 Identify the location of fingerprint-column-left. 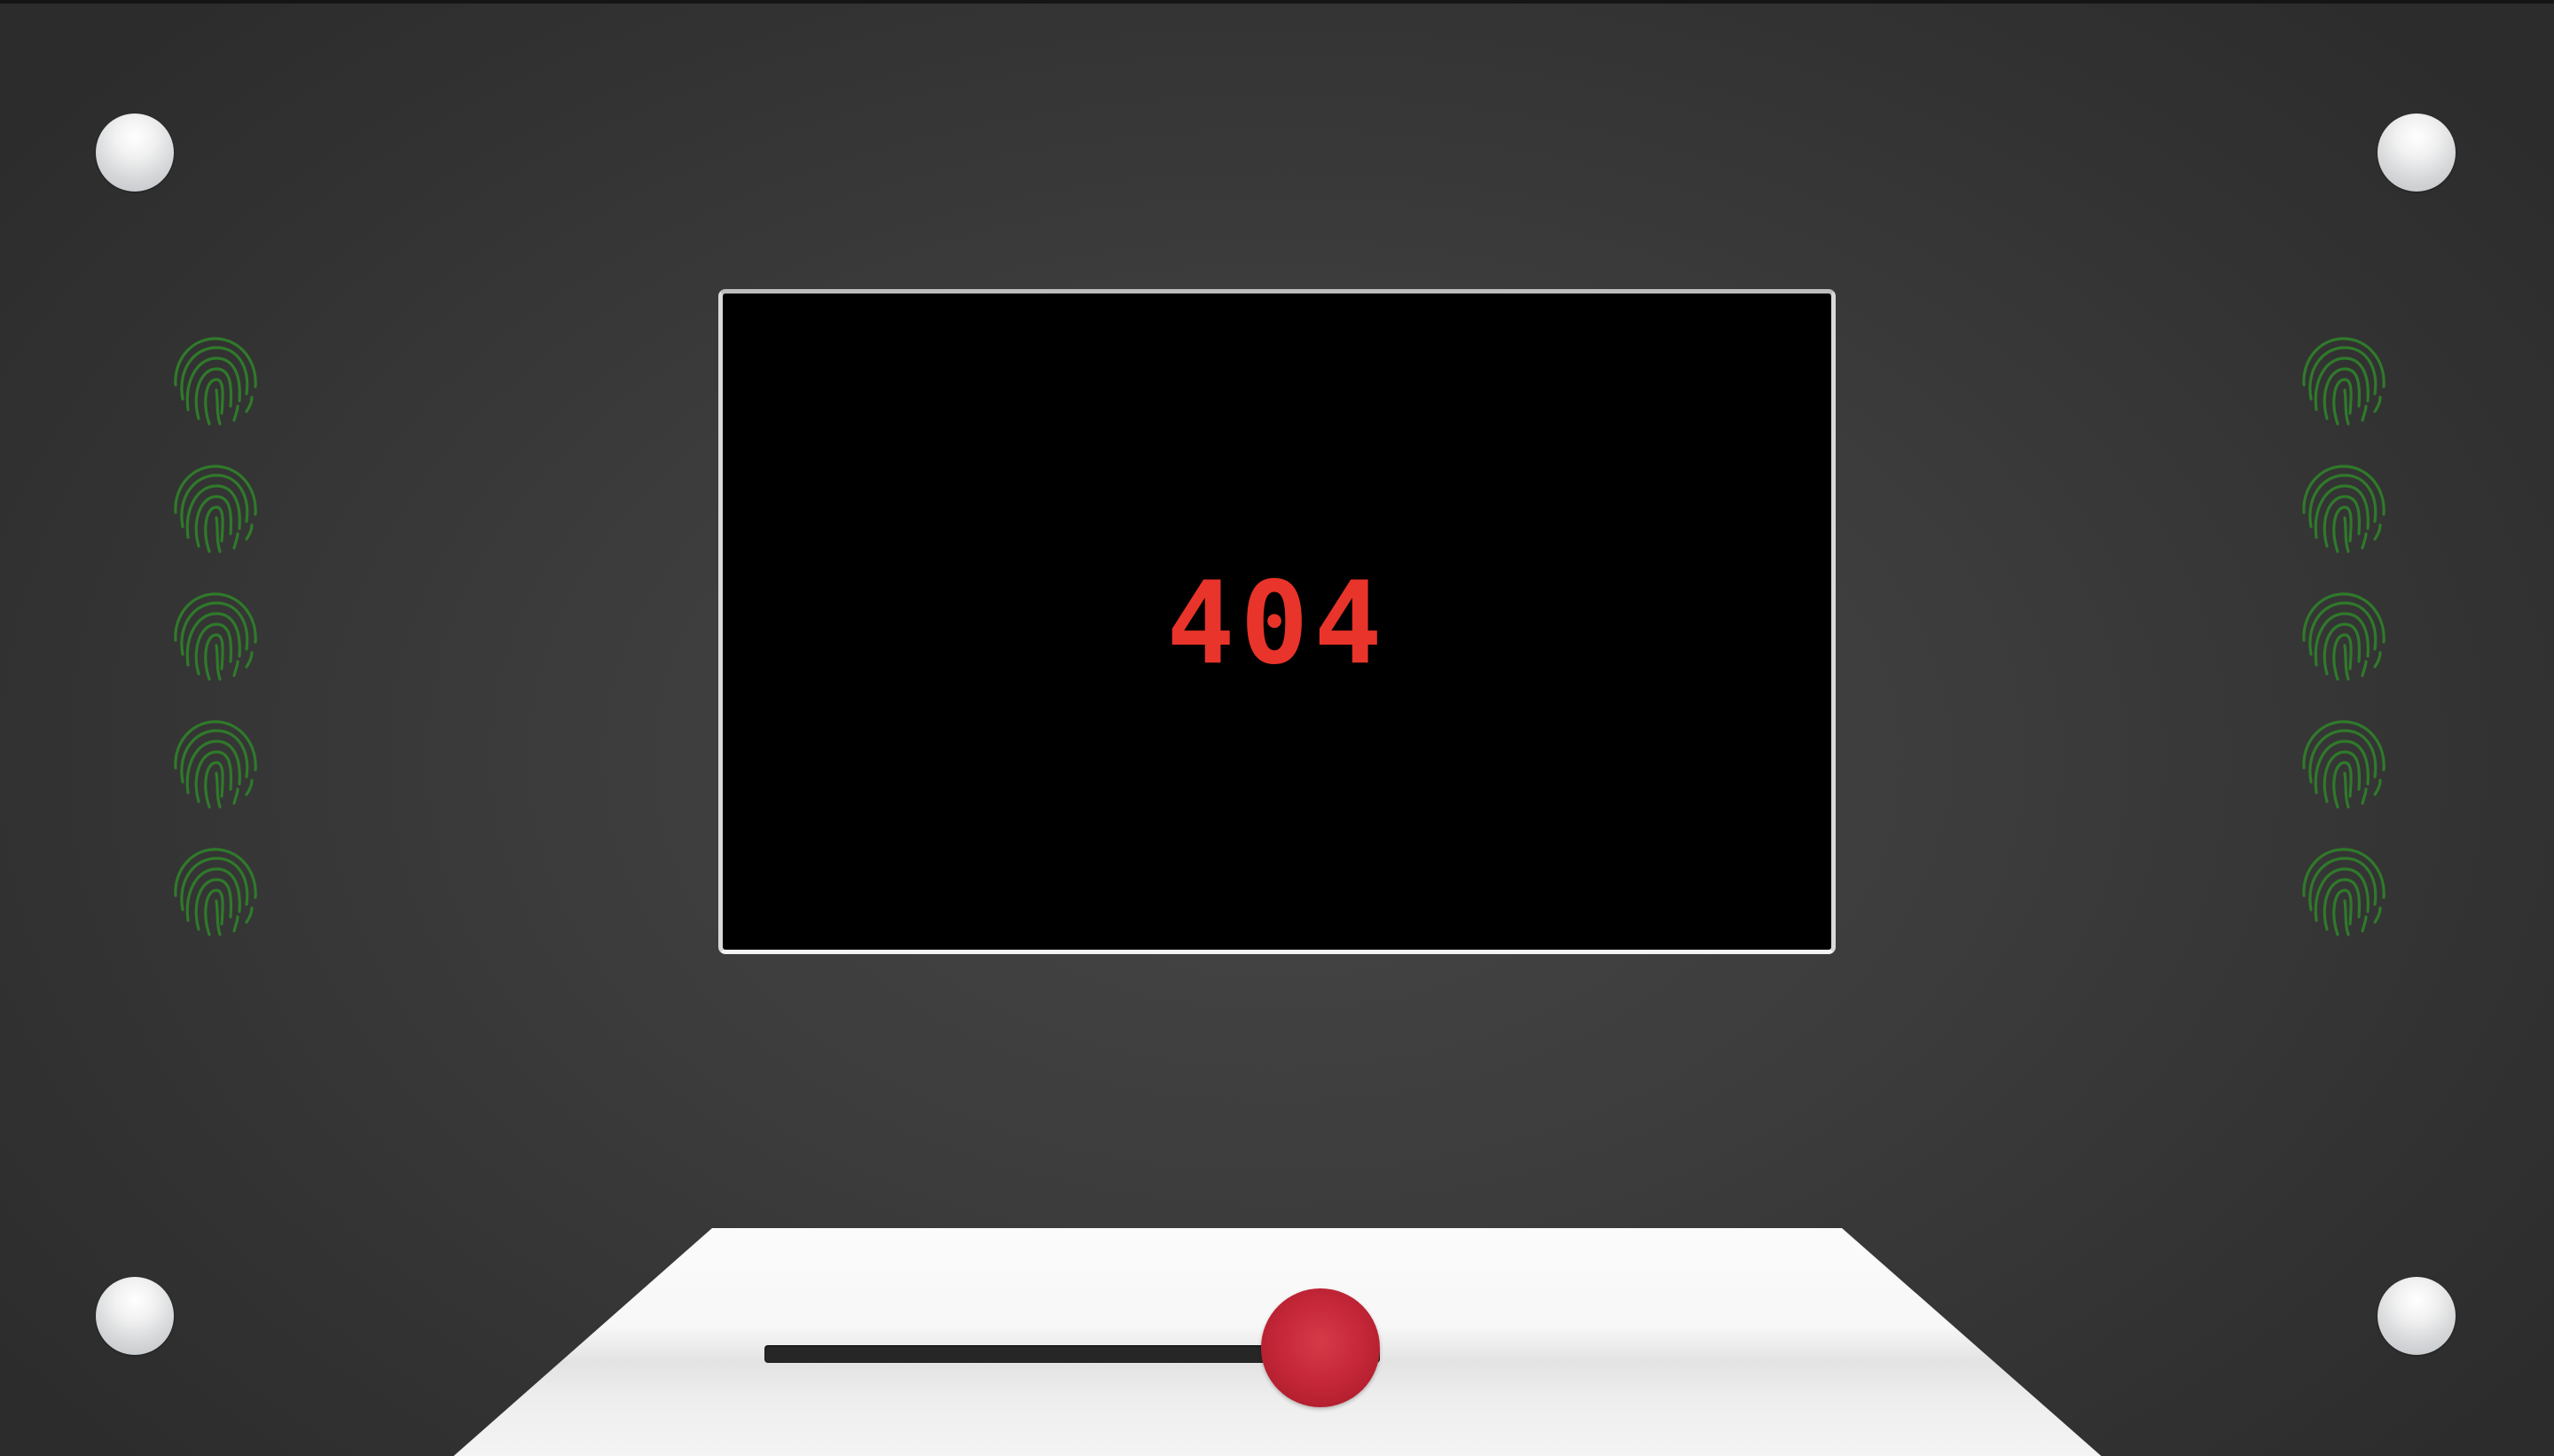
(214, 651).